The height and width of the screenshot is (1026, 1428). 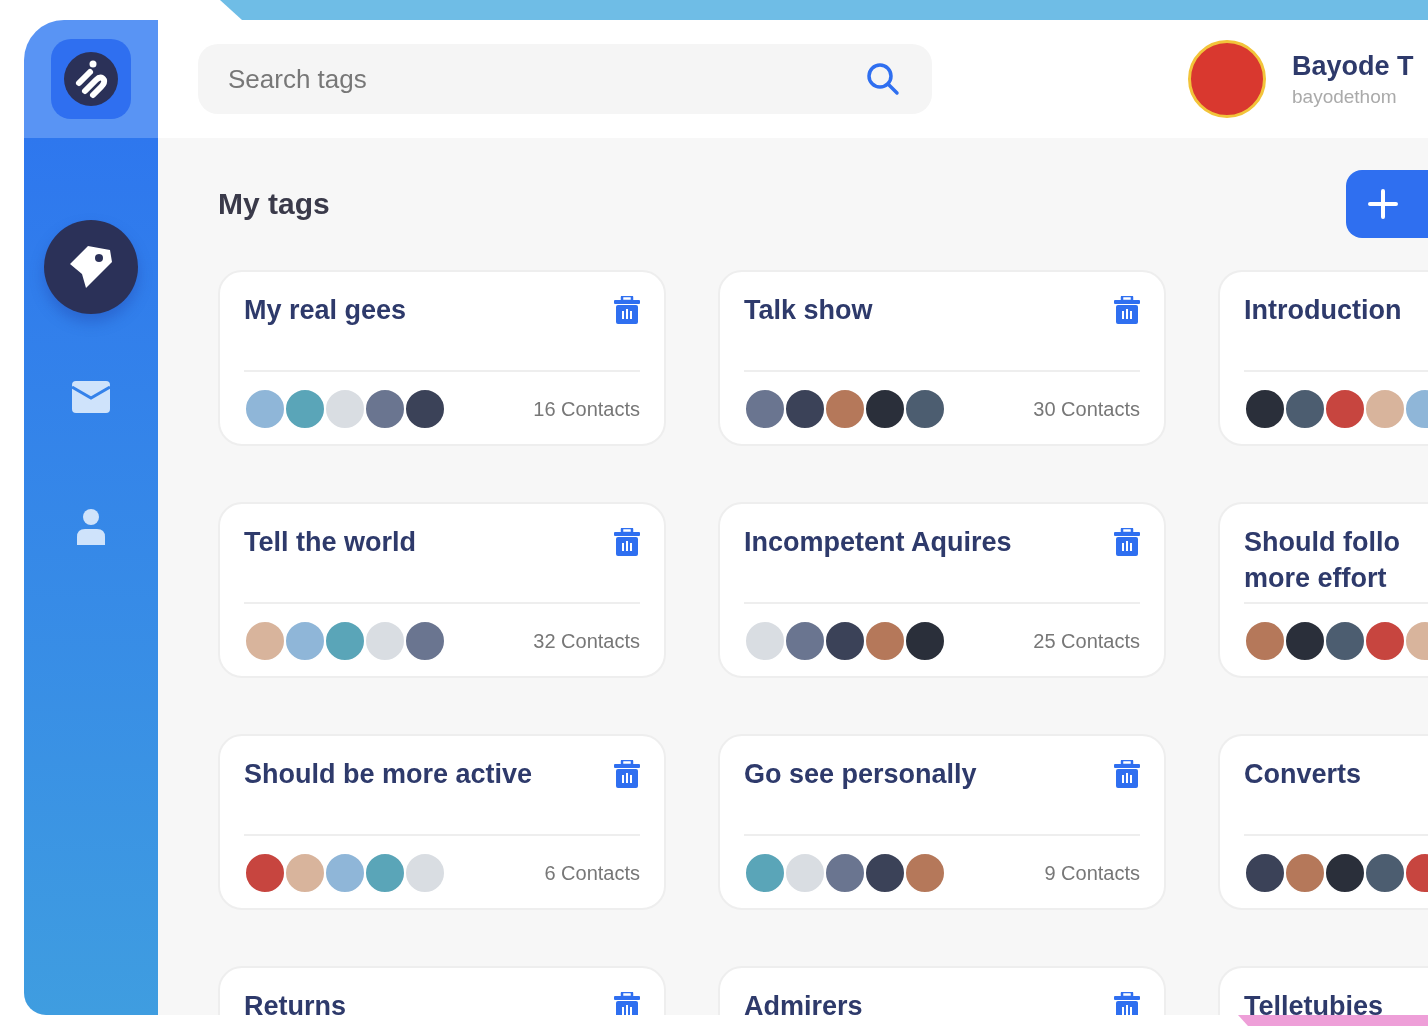 What do you see at coordinates (1383, 204) in the screenshot?
I see `plus-icon` at bounding box center [1383, 204].